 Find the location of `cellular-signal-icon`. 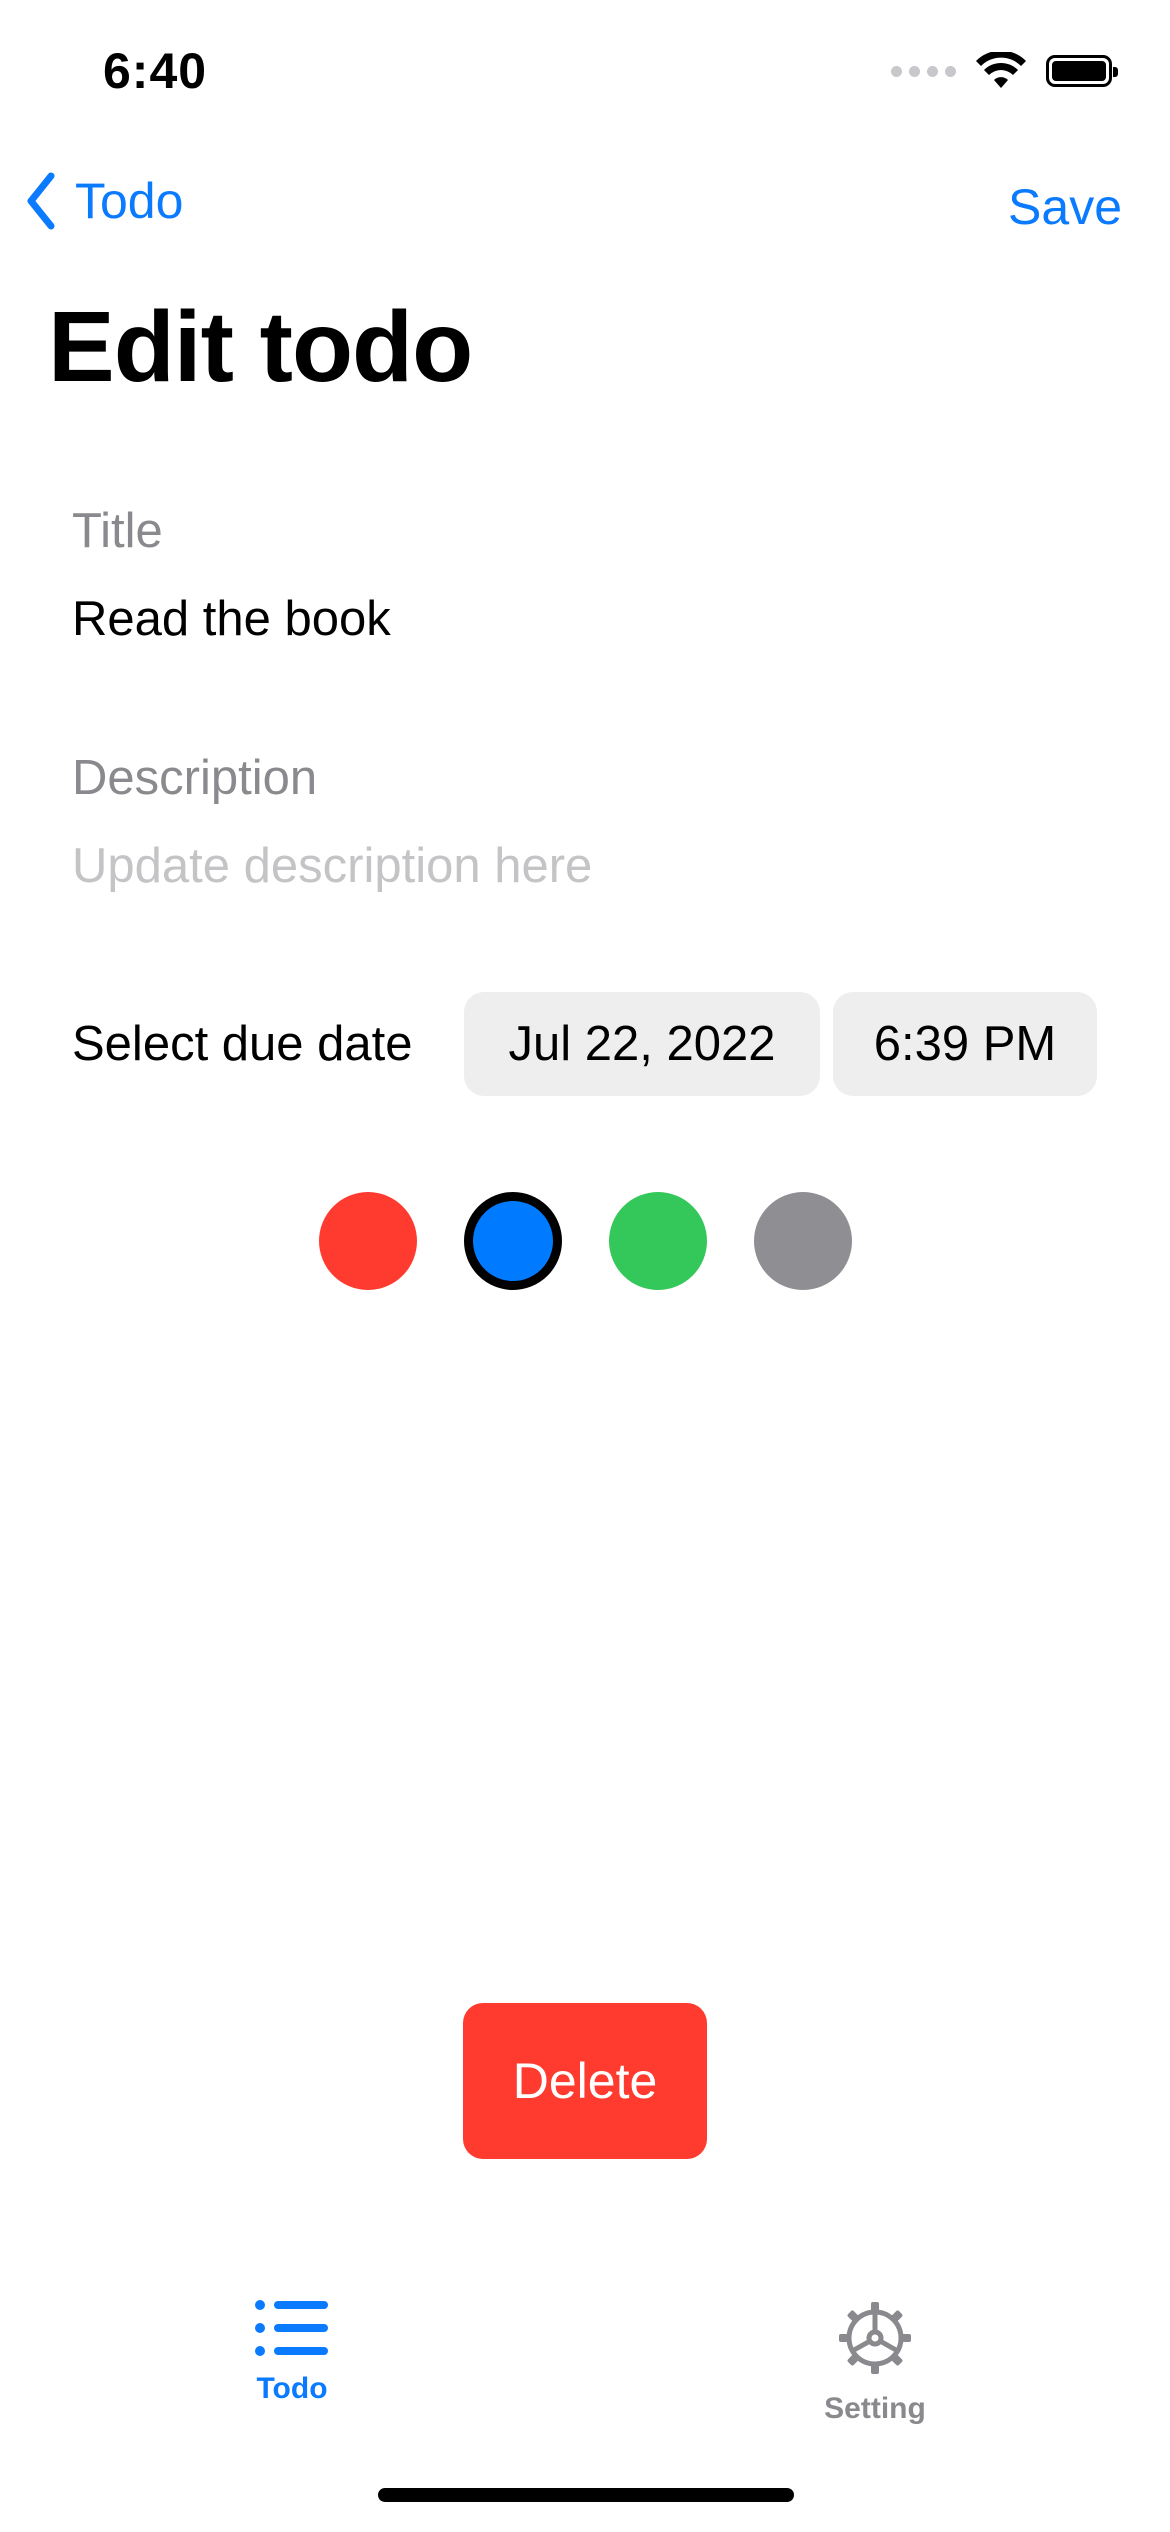

cellular-signal-icon is located at coordinates (923, 71).